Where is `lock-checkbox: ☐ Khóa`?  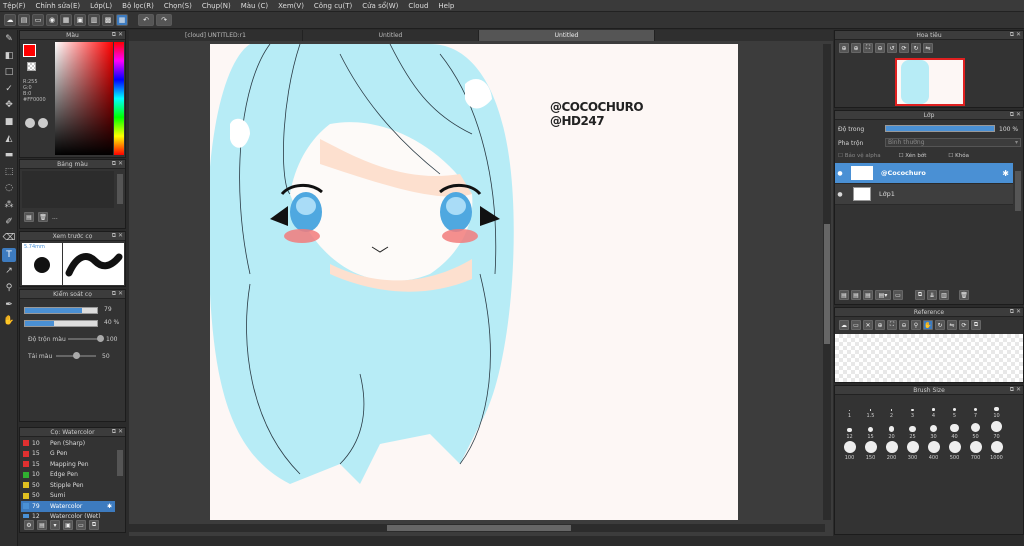 lock-checkbox: ☐ Khóa is located at coordinates (958, 156).